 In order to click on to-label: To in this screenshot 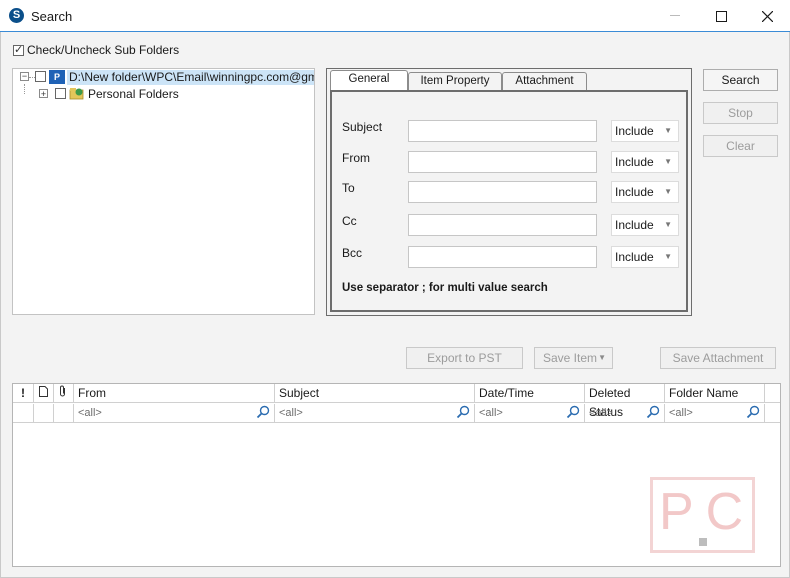, I will do `click(348, 188)`.